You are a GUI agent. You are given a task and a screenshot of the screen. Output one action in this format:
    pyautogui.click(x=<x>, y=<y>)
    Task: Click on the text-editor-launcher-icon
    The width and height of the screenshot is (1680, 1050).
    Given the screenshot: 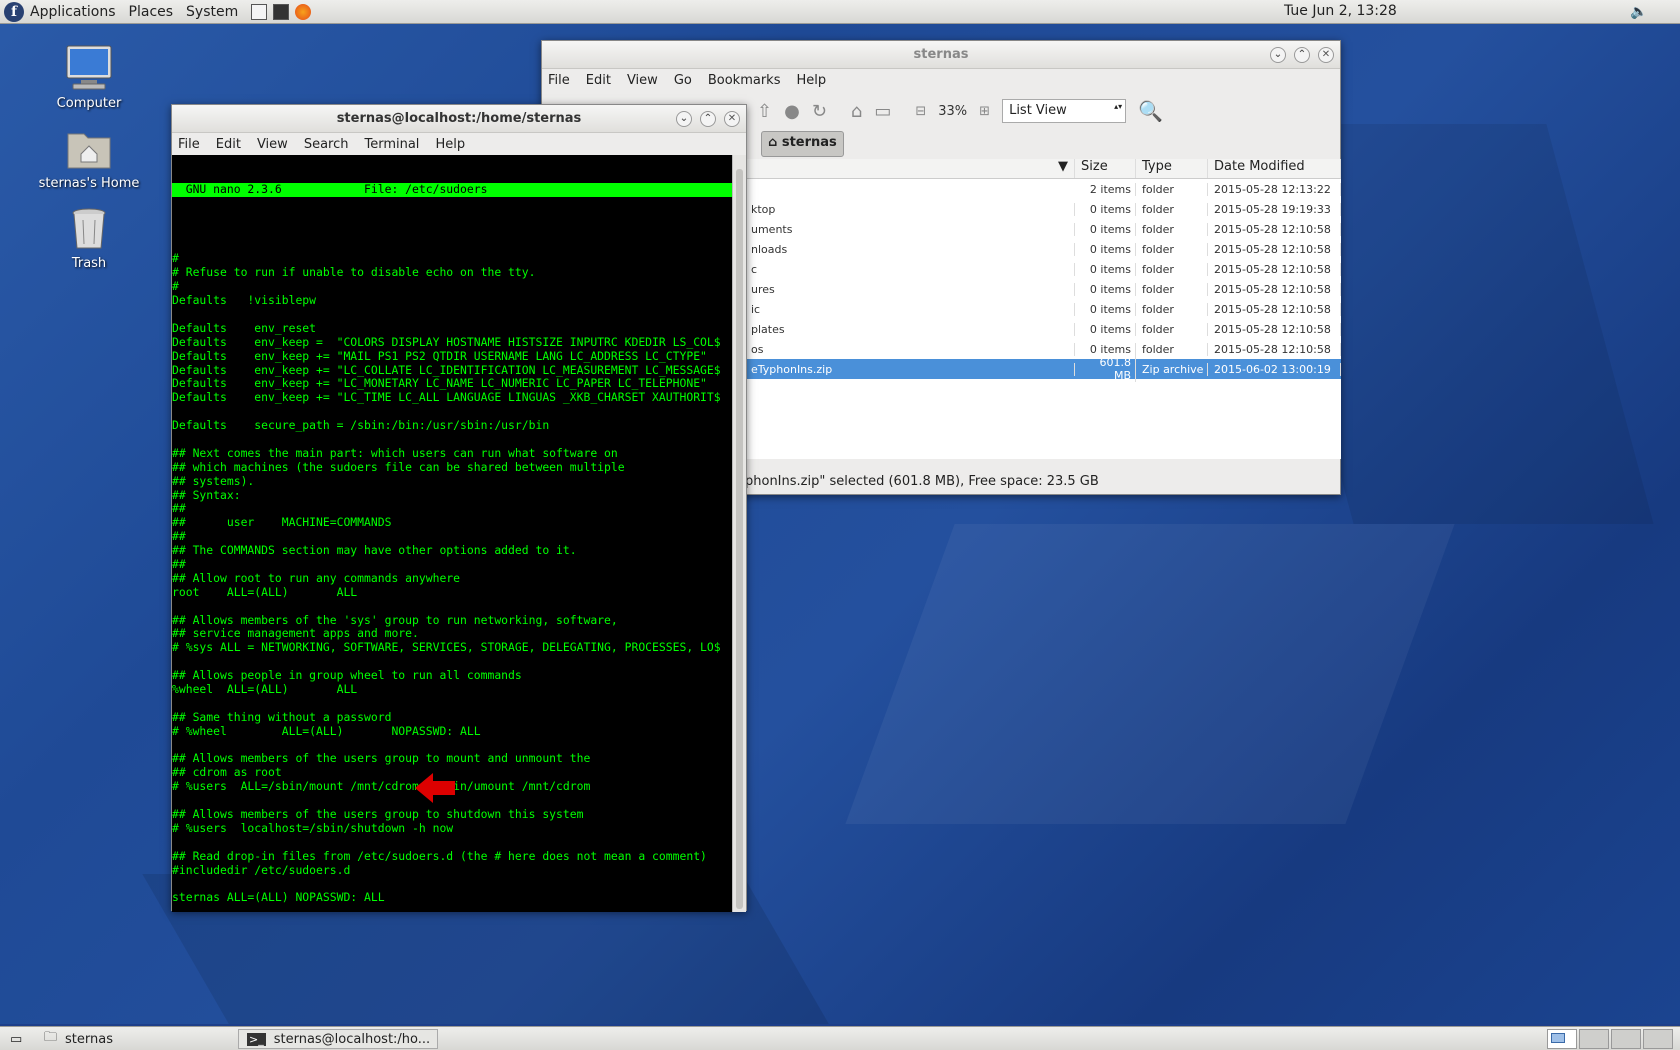 What is the action you would take?
    pyautogui.click(x=259, y=11)
    